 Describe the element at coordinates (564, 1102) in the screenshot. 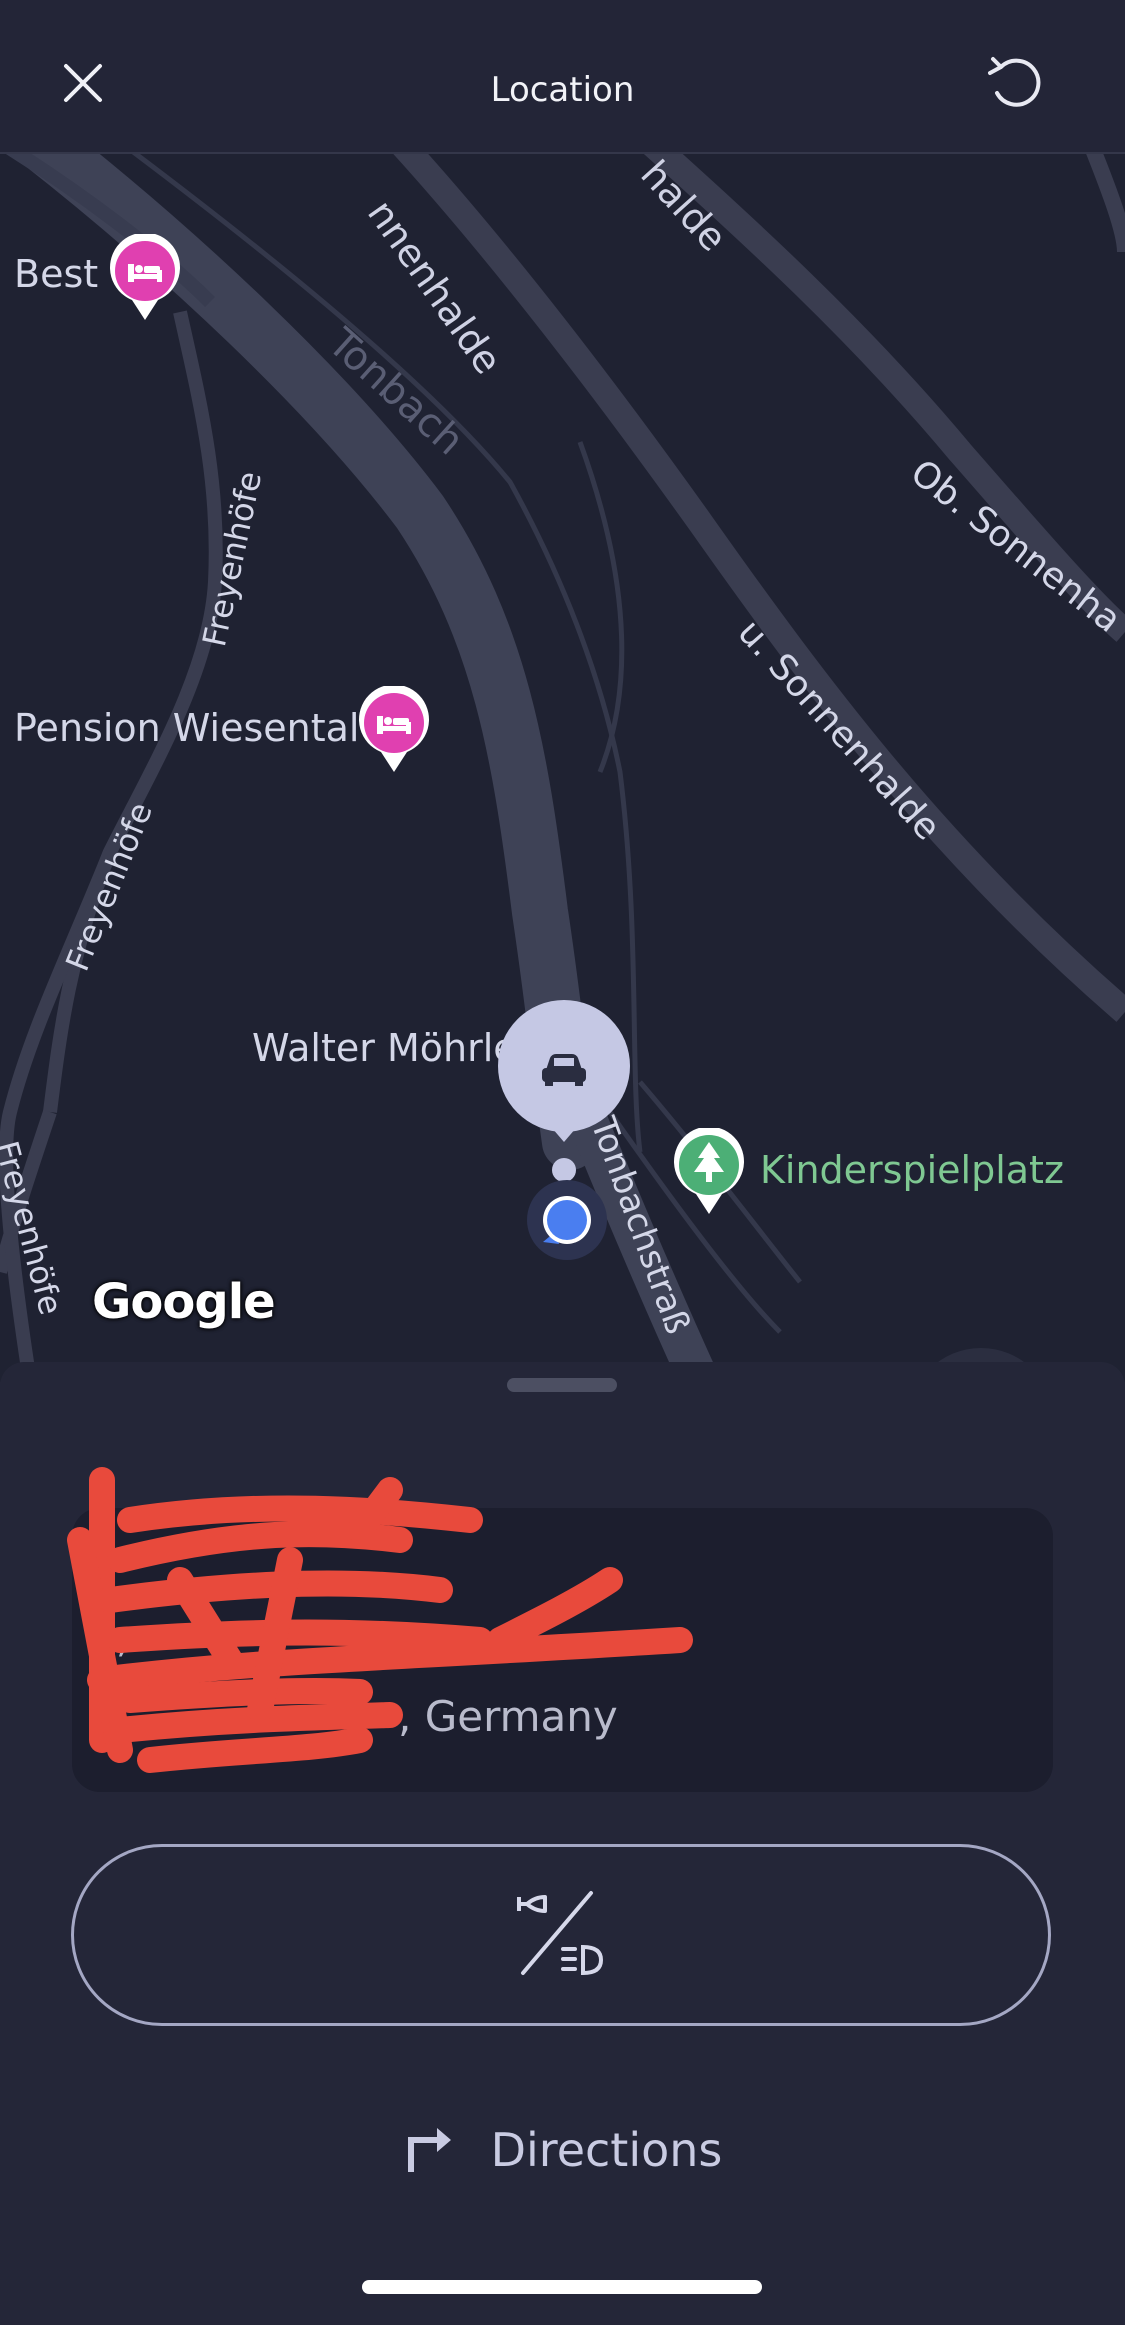

I see `vehicle-marker` at that location.